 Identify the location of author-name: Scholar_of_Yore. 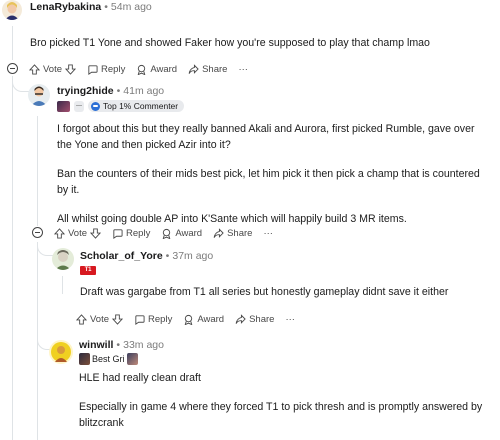
(121, 256).